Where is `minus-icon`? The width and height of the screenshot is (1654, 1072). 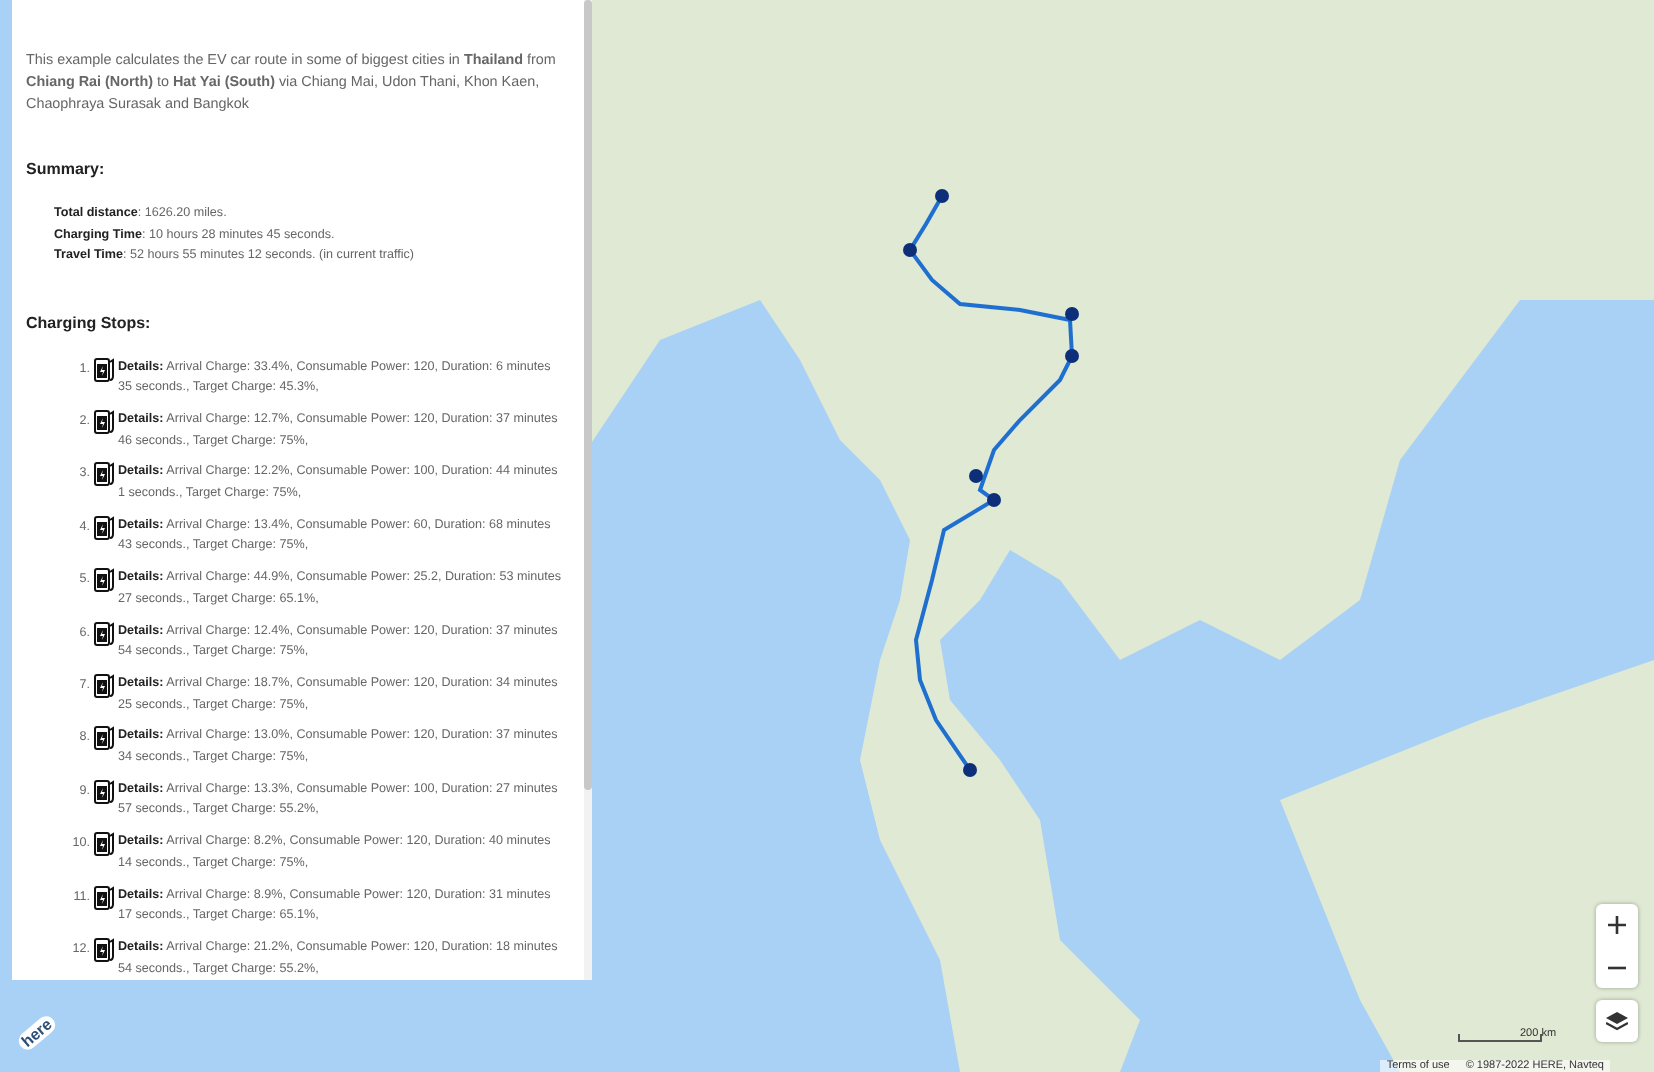 minus-icon is located at coordinates (1617, 967).